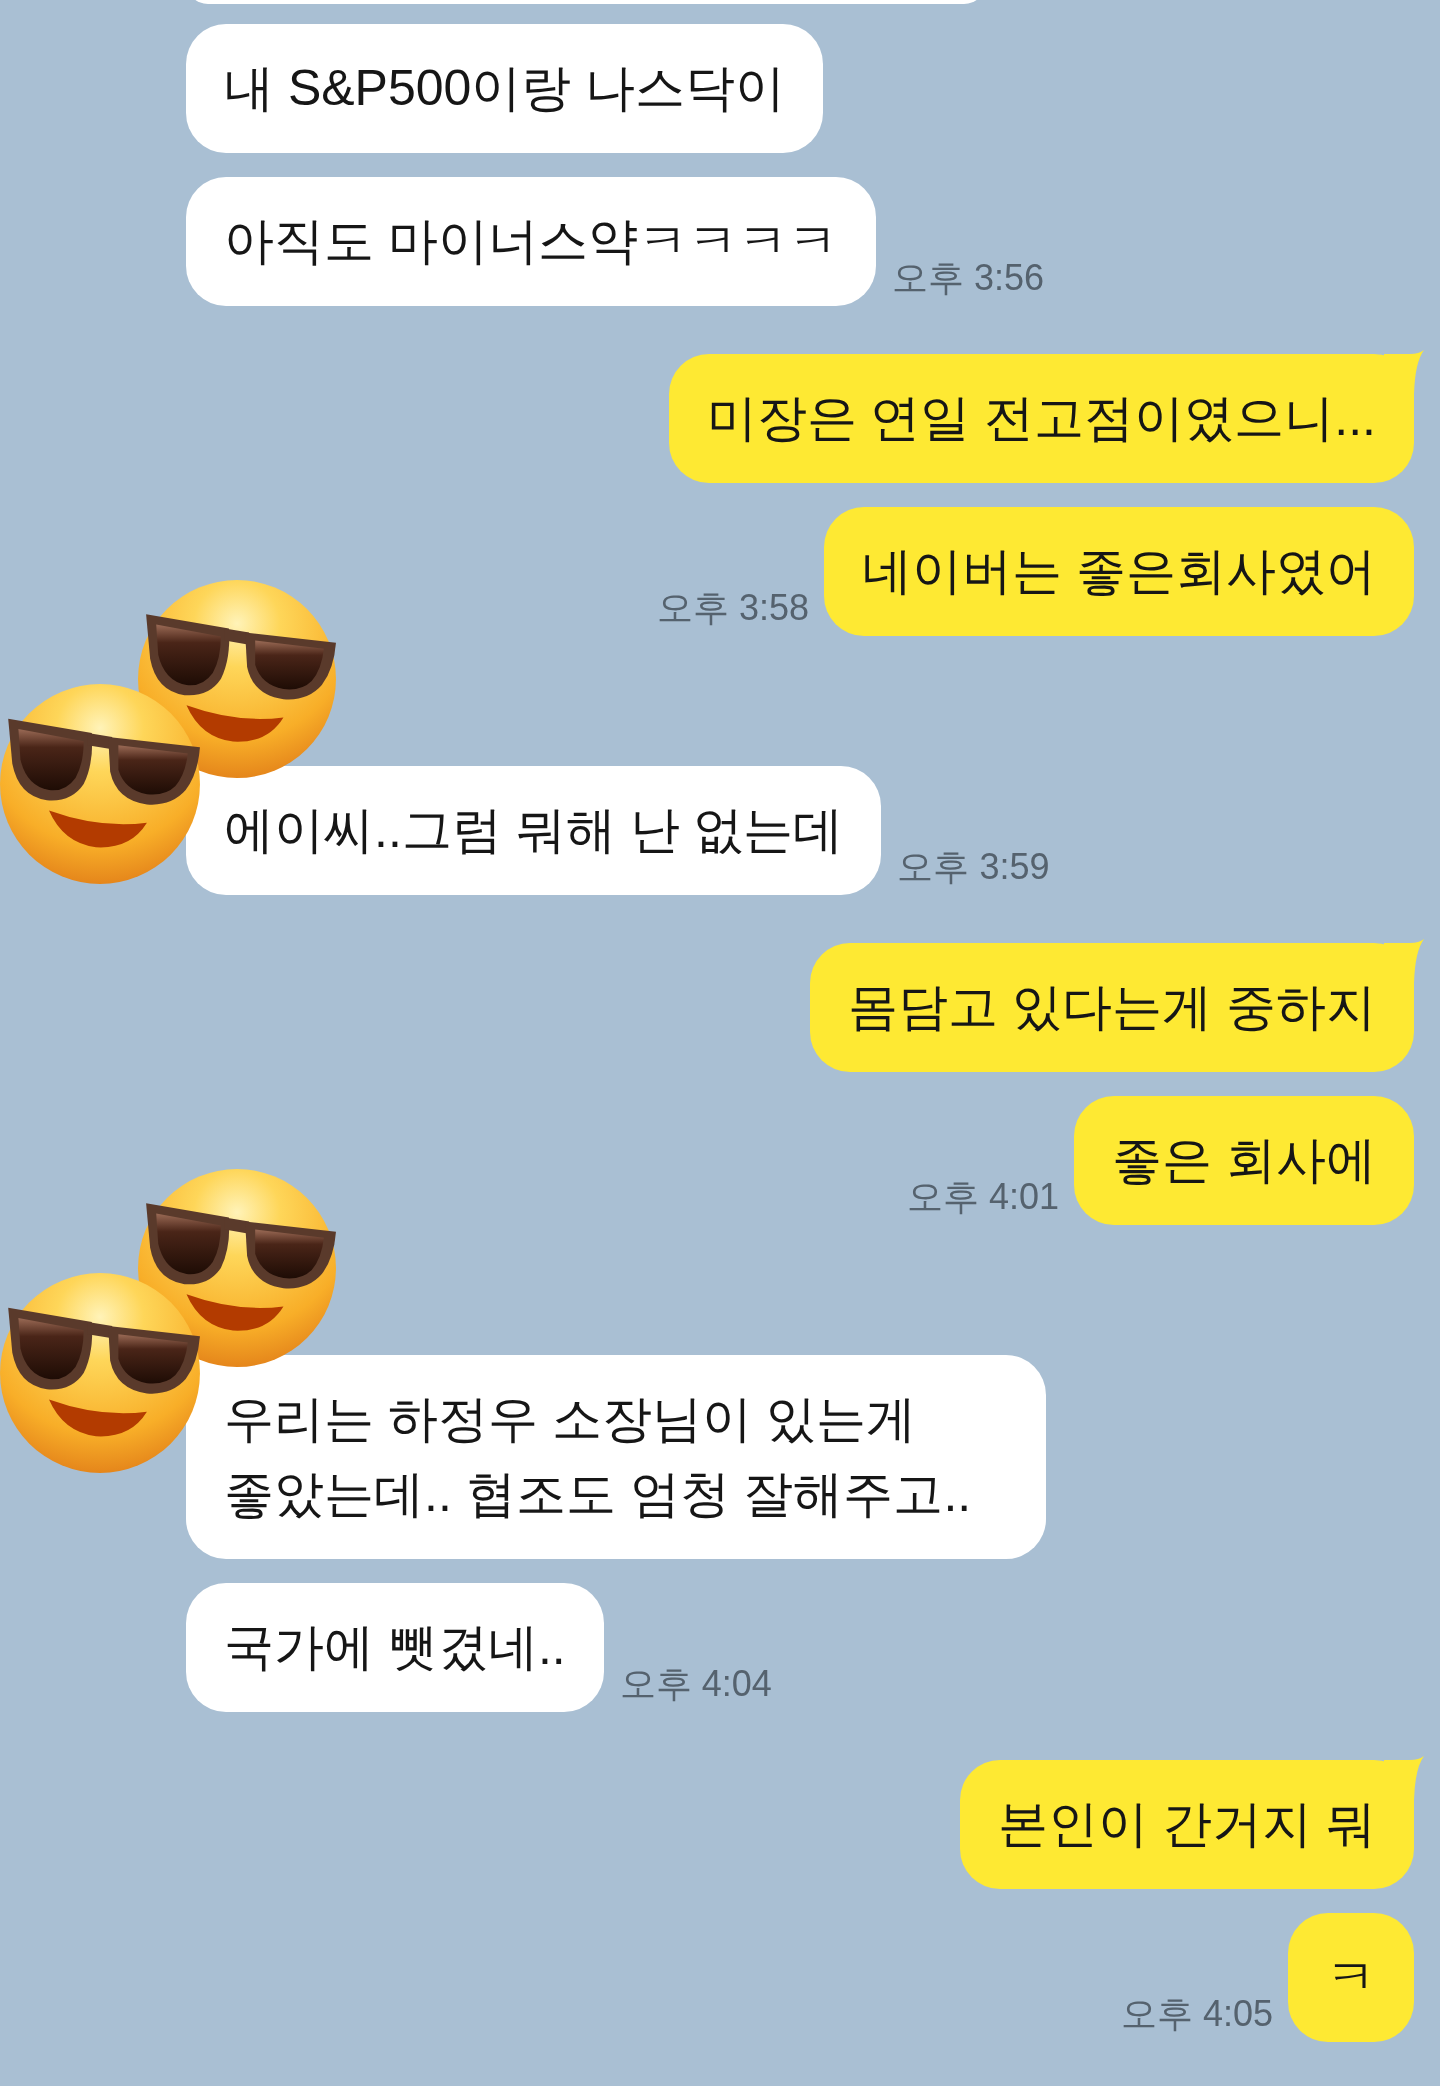 The height and width of the screenshot is (2086, 1440). What do you see at coordinates (973, 869) in the screenshot?
I see `message-time: 오후 3:59` at bounding box center [973, 869].